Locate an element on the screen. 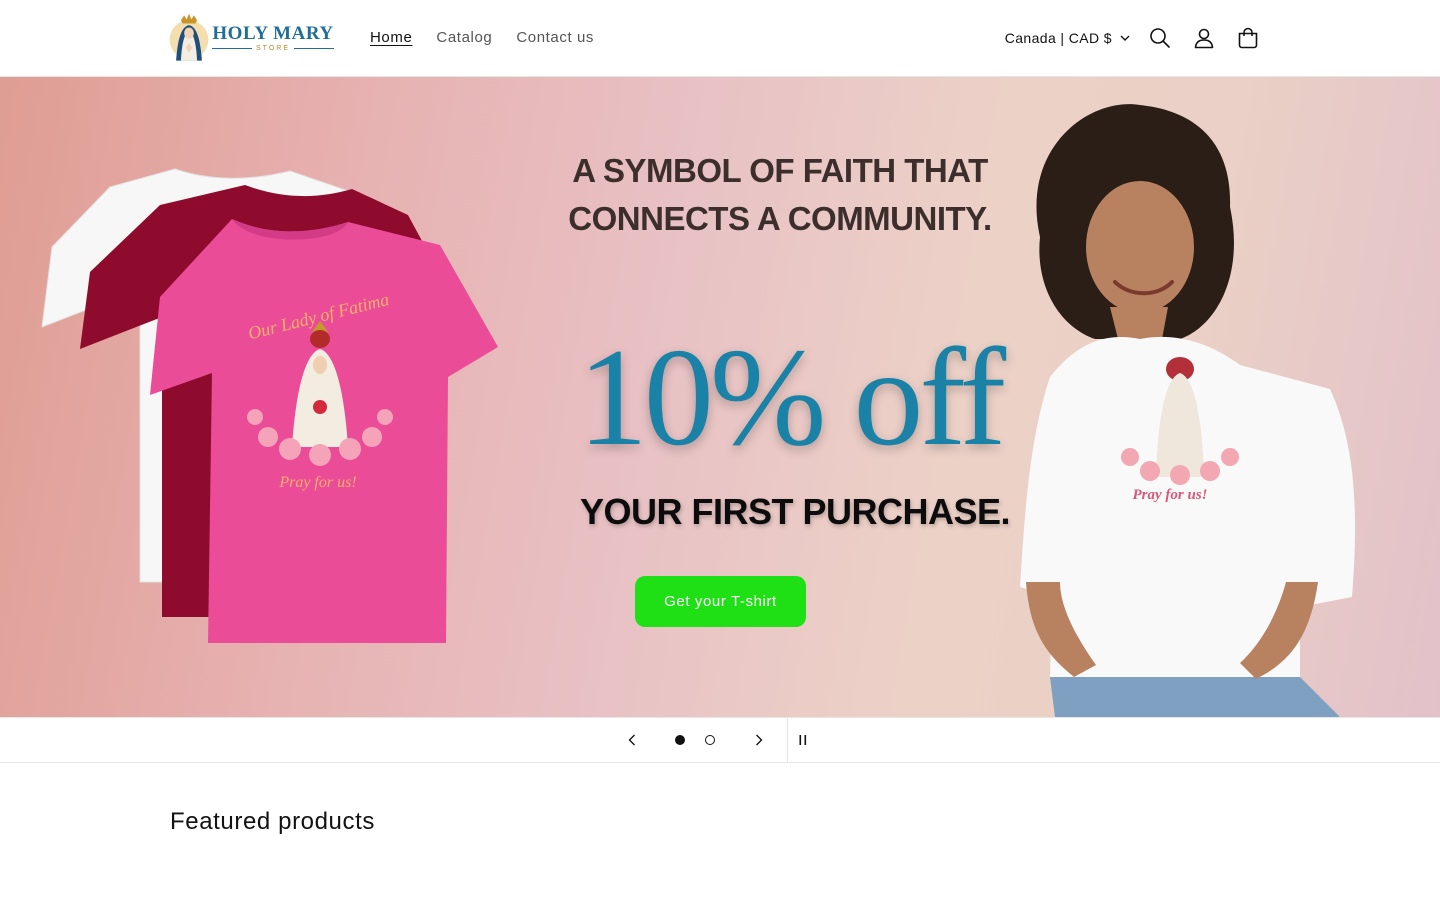 The image size is (1440, 900). pause-slideshow-button is located at coordinates (803, 740).